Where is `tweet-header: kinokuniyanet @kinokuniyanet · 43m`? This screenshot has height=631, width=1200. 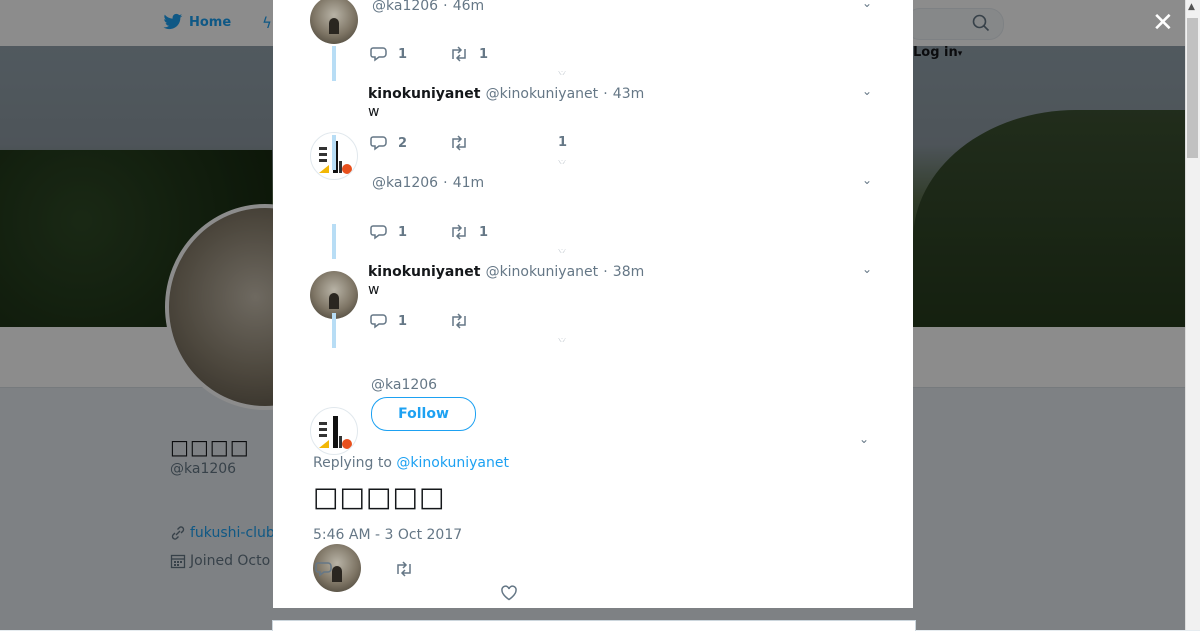 tweet-header: kinokuniyanet @kinokuniyanet · 43m is located at coordinates (506, 92).